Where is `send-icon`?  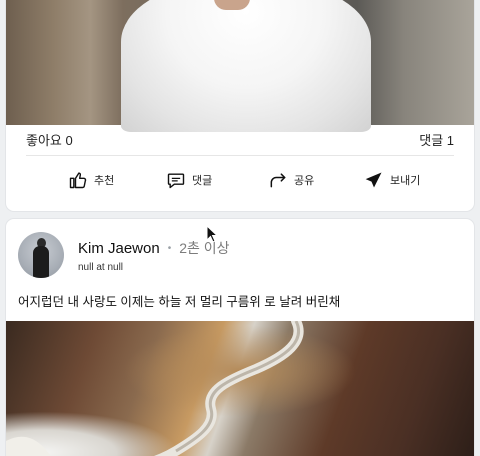 send-icon is located at coordinates (373, 180).